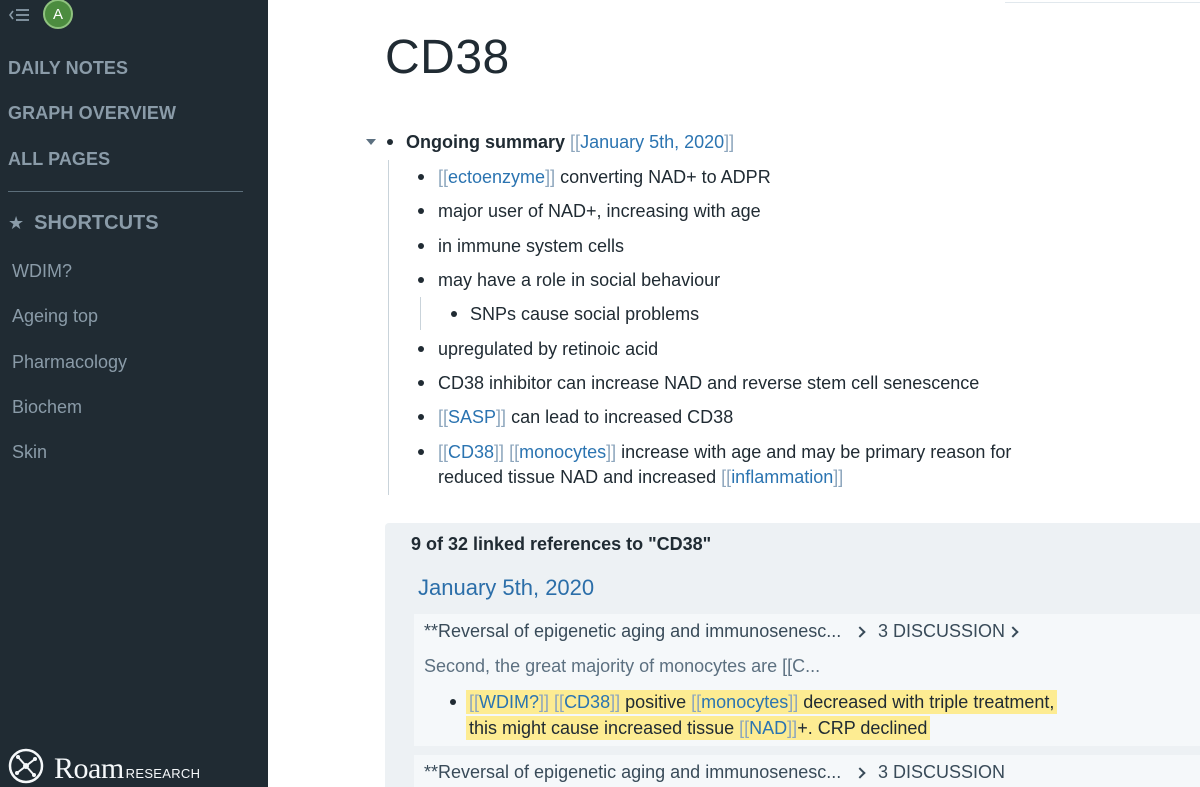  I want to click on block-text: can lead to increased CD38, so click(620, 417).